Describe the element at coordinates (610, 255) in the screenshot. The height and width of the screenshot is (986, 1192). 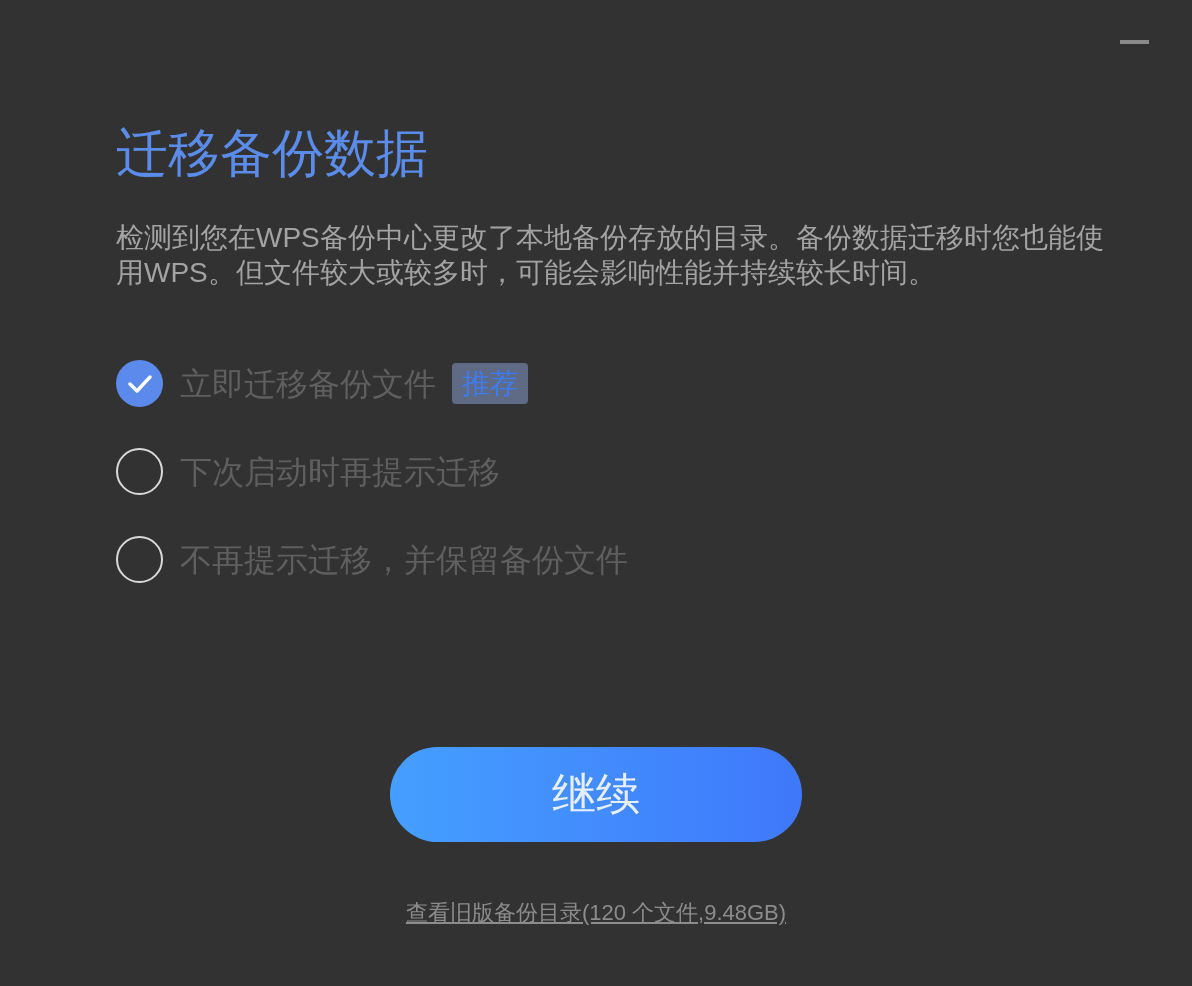
I see `description-text: 检测到您在WPS备份中心更改了本地备份存放的目录。备份数据迁移时您也能使用WPS。但文件较大或较多时，可能会影响性能并持续较长时间。` at that location.